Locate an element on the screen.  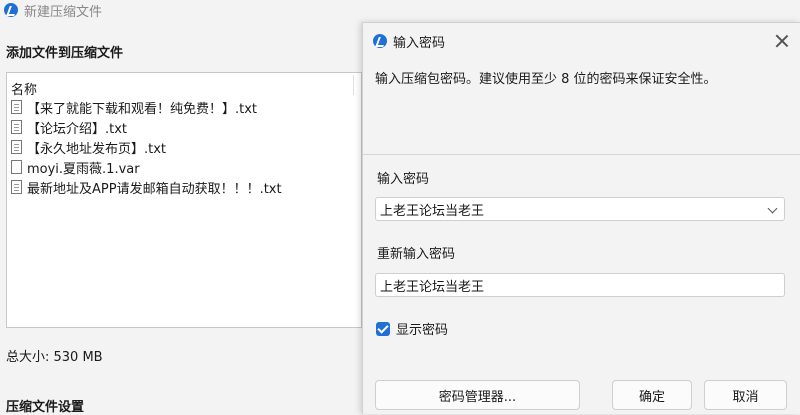
dialog-title: 输入密码 is located at coordinates (419, 43).